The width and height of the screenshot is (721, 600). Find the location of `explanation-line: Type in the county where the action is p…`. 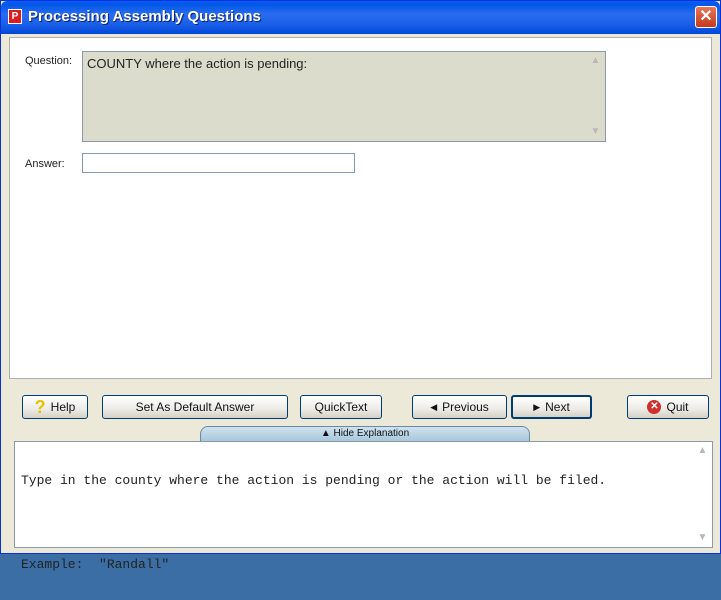

explanation-line: Type in the county where the action is p… is located at coordinates (314, 480).